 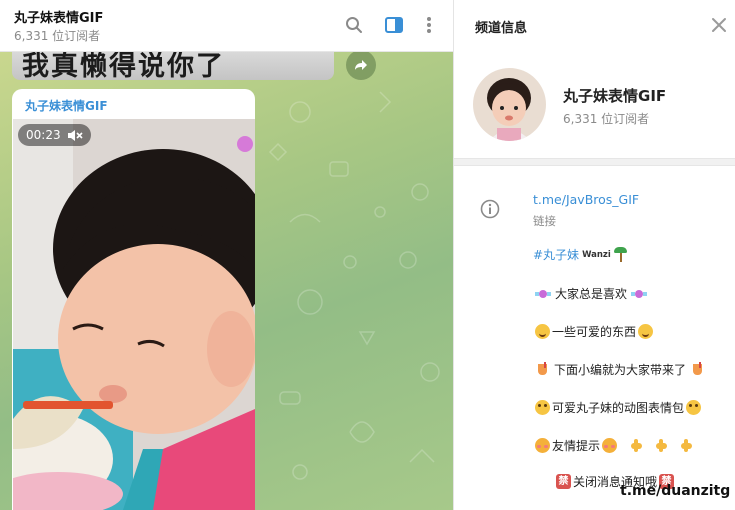 What do you see at coordinates (58, 16) in the screenshot?
I see `chat-title: 丸子妹表情GIF` at bounding box center [58, 16].